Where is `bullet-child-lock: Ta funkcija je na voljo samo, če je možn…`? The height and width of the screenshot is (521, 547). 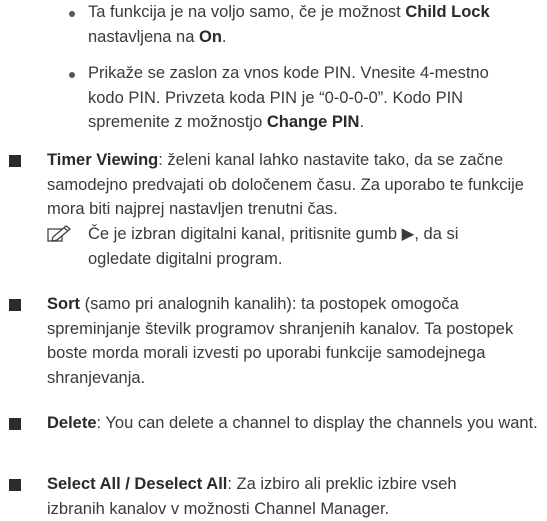 bullet-child-lock: Ta funkcija je na voljo samo, če je možn… is located at coordinates (289, 24).